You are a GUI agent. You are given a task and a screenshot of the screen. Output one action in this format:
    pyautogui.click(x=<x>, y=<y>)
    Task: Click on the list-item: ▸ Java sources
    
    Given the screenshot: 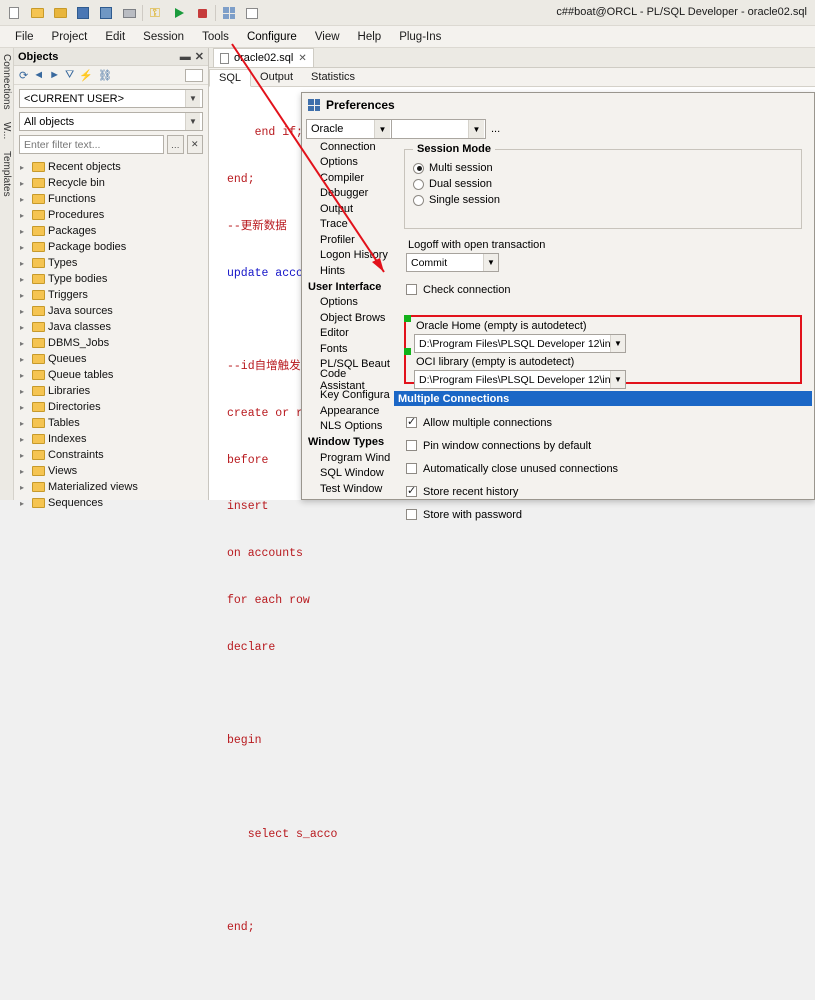 What is the action you would take?
    pyautogui.click(x=111, y=311)
    